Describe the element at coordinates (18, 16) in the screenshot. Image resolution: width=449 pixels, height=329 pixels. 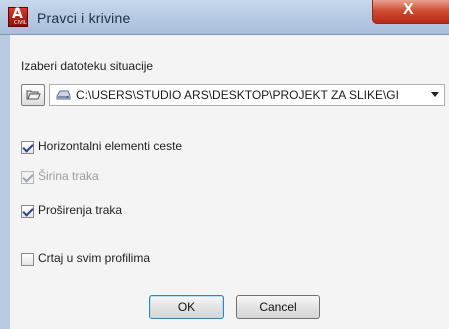
I see `autocad-icon: A CIVIL` at that location.